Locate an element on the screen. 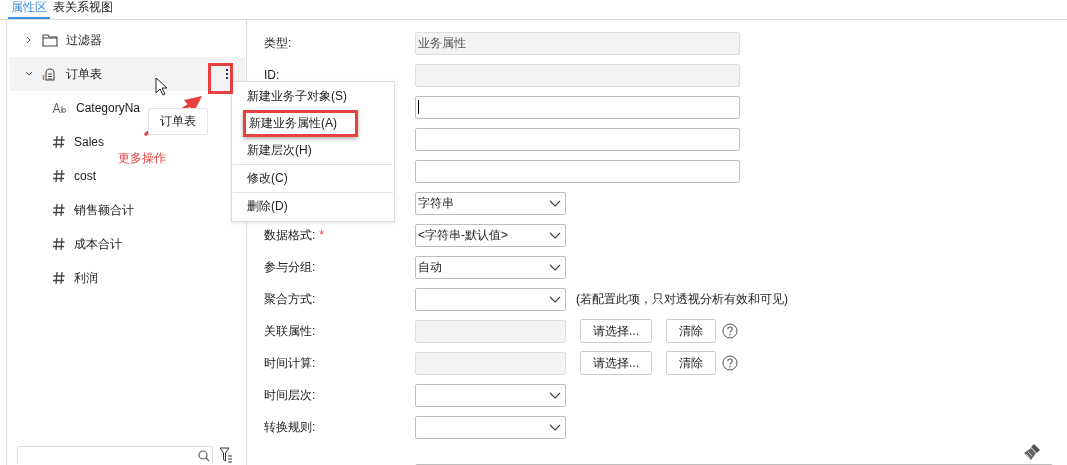  folder-icon is located at coordinates (50, 40).